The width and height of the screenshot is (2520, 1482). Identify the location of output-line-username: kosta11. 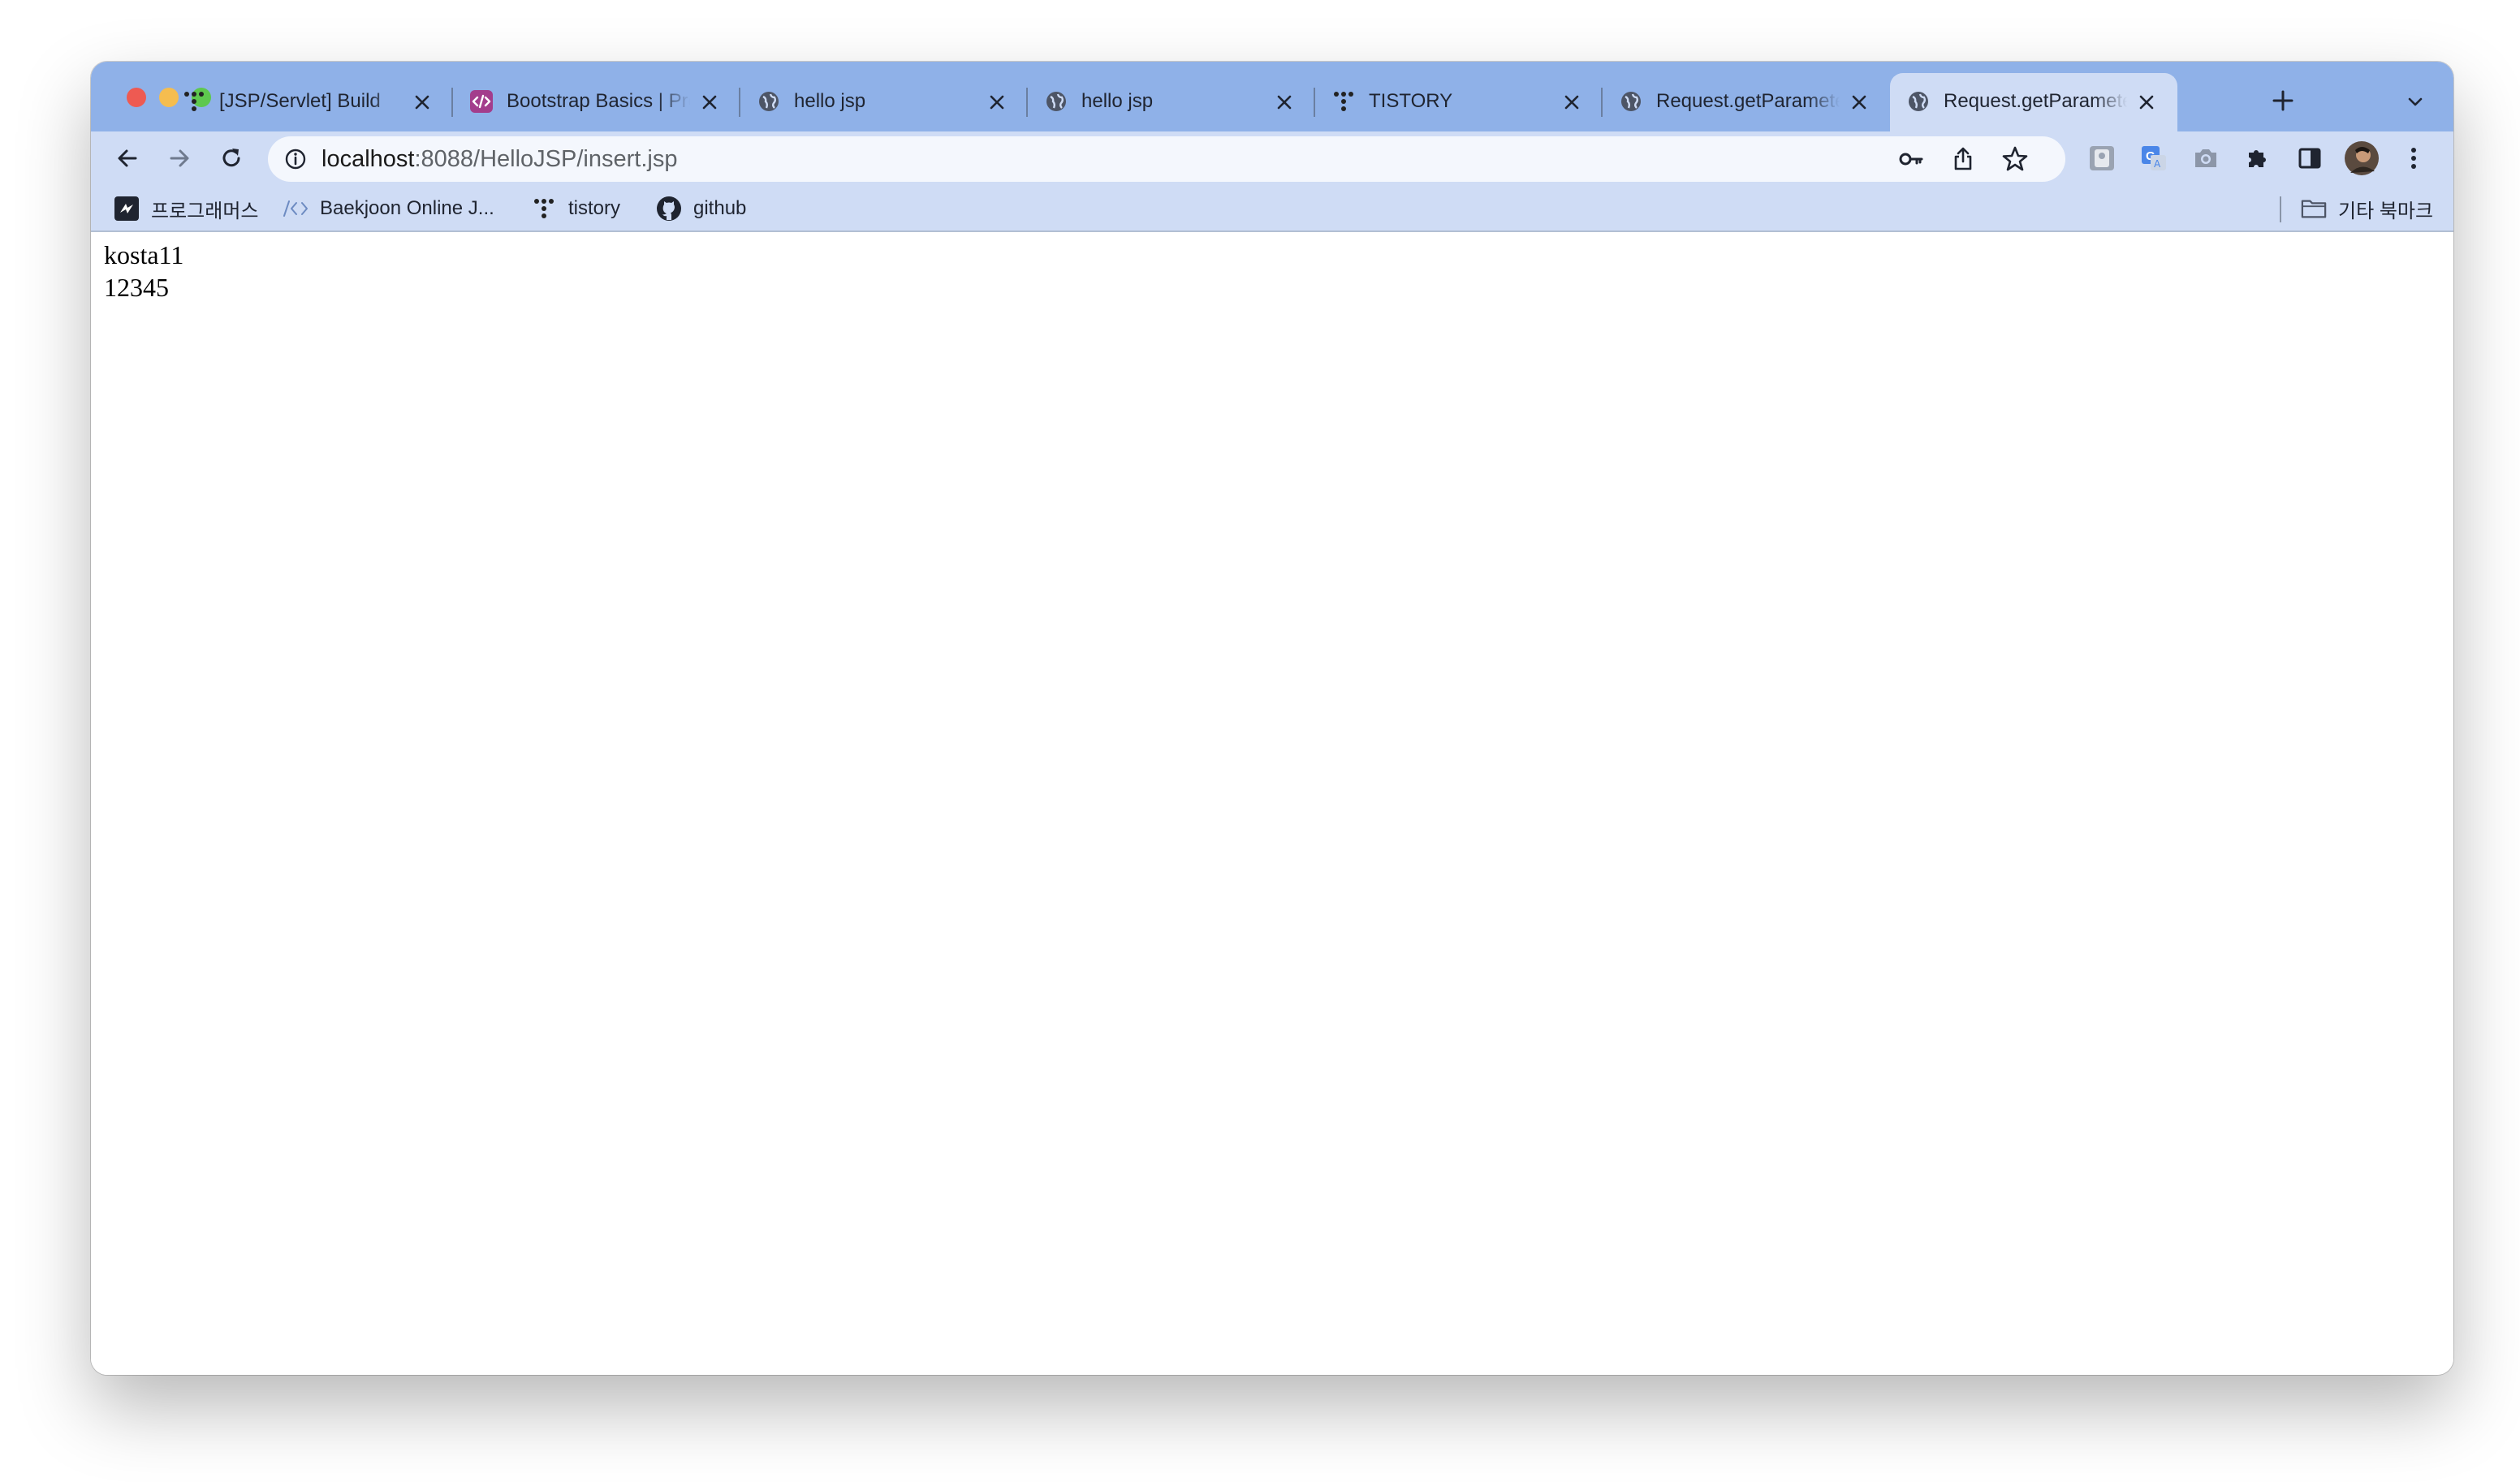
(144, 254).